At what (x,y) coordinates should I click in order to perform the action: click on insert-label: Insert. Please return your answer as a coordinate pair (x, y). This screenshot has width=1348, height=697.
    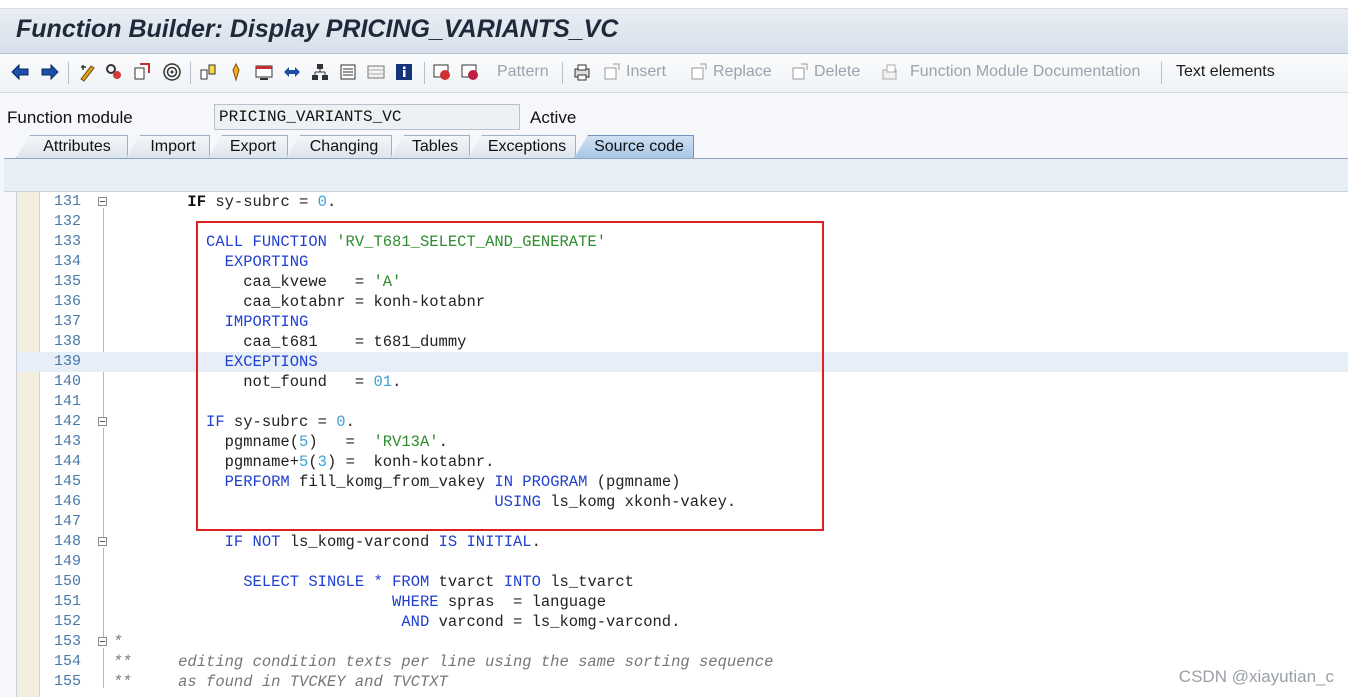
    Looking at the image, I should click on (646, 71).